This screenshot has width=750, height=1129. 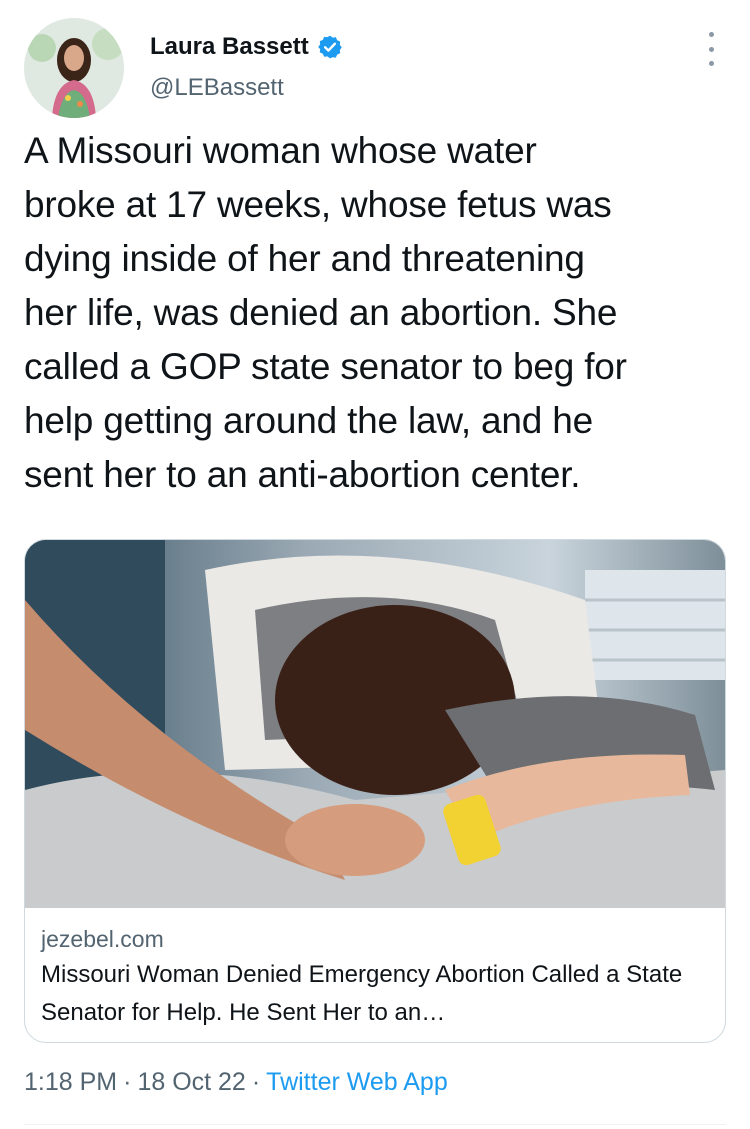 What do you see at coordinates (229, 47) in the screenshot?
I see `display-name: Laura Bassett` at bounding box center [229, 47].